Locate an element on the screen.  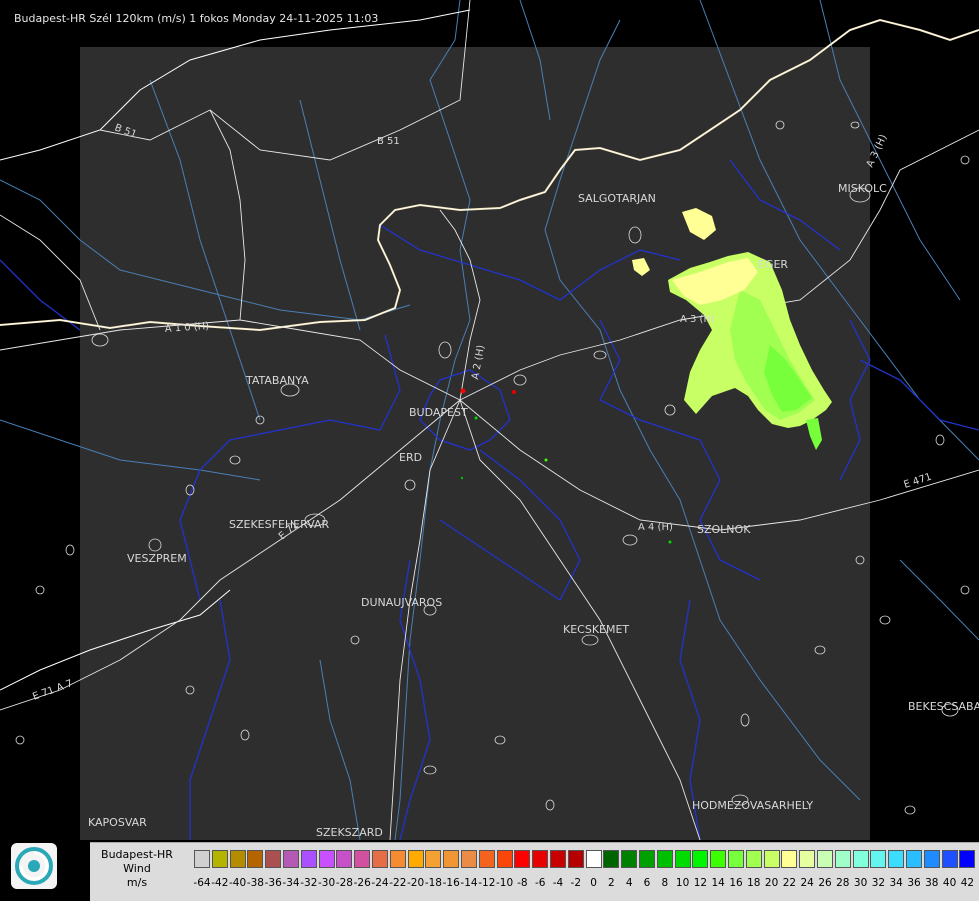
place-szolnok: SZOLNOK is located at coordinates (724, 529).